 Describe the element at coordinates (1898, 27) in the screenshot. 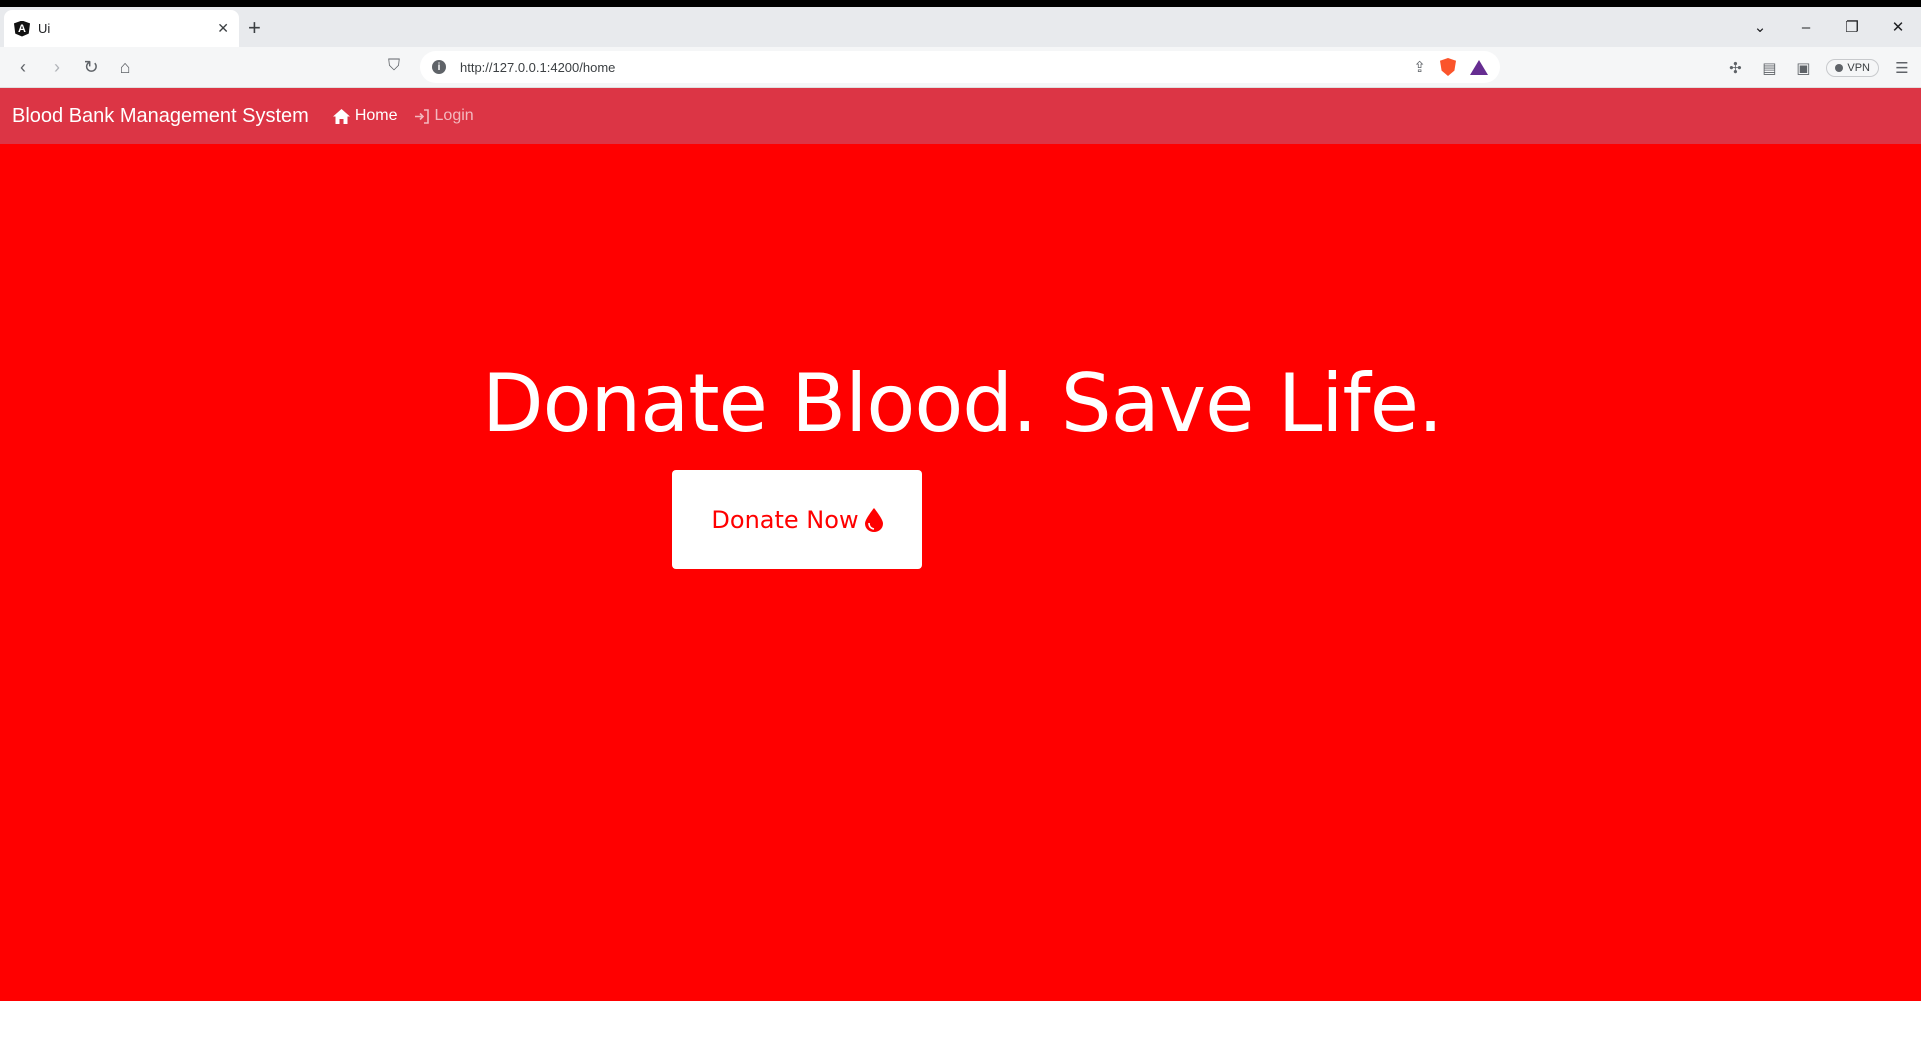

I see `window-close-icon: ✕` at that location.